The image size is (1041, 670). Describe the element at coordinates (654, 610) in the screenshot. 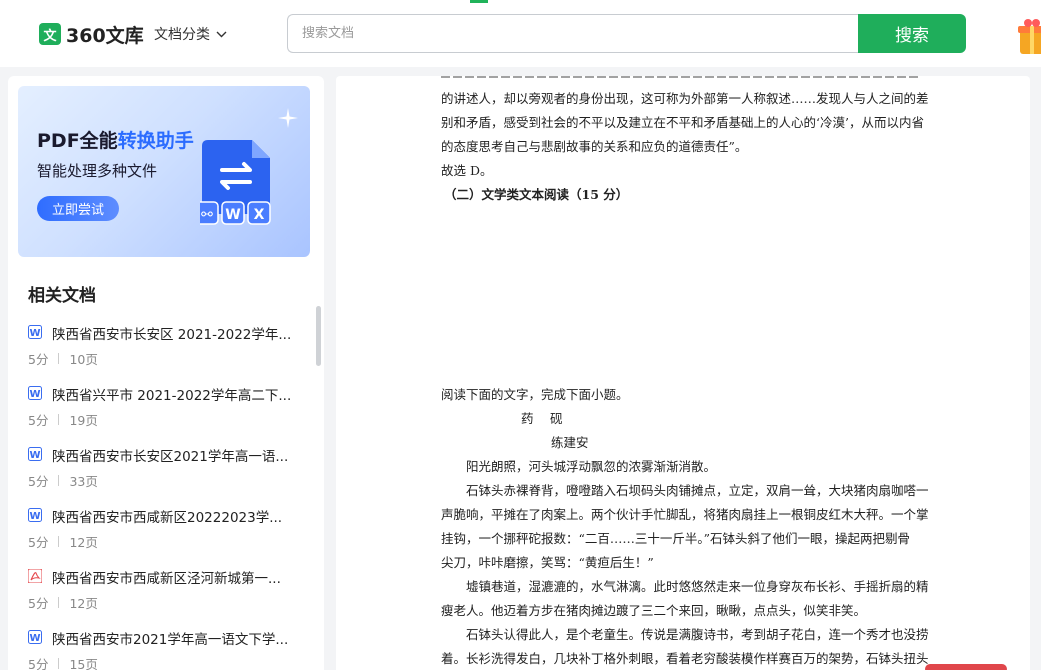

I see `document-text-line: 瘦老人。他迈着方步在猪肉摊边踱了三二个来回，瞅瞅，点点头，似笑非笑。` at that location.